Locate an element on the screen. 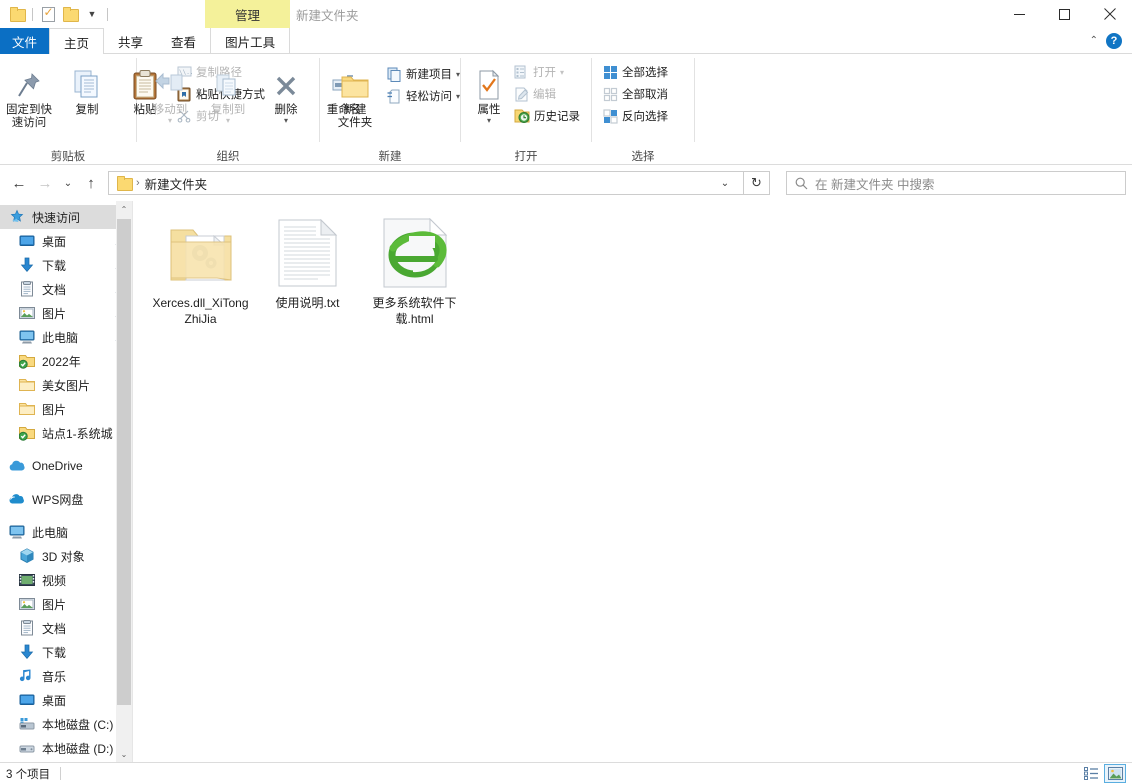  qat-properties-icon is located at coordinates (48, 14).